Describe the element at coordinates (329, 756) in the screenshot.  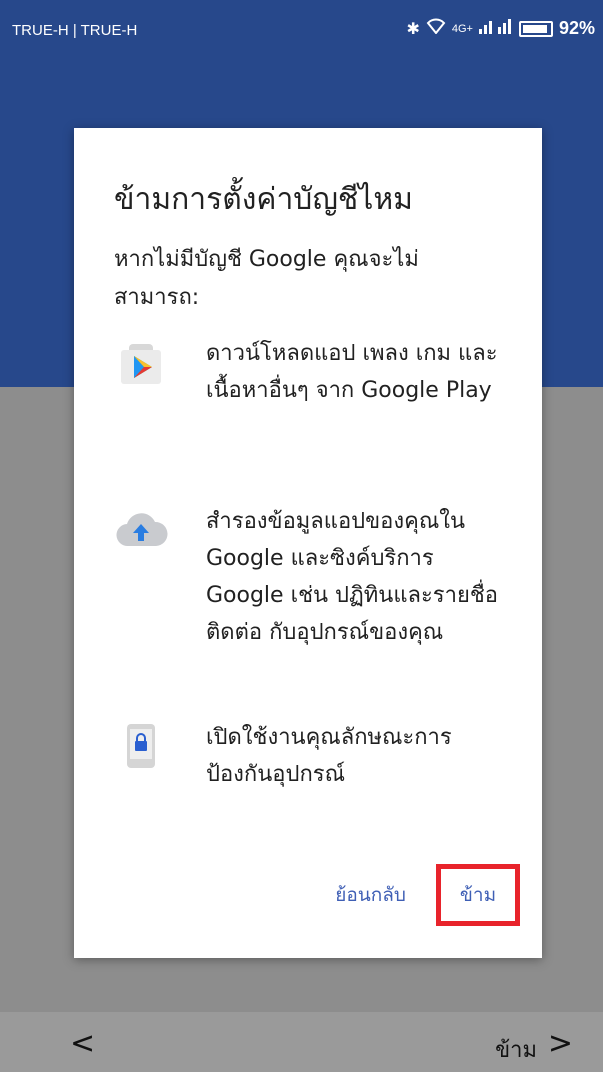
I see `feature-text: เปิดใช้งานคุณลักษณะการป้องกันอุปกรณ์` at that location.